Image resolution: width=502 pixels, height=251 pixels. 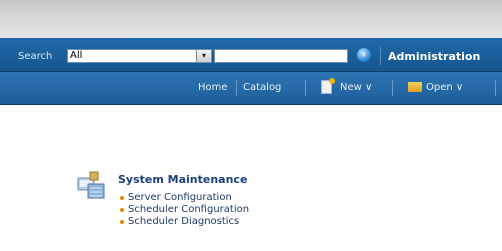 What do you see at coordinates (356, 87) in the screenshot?
I see `nav-new-menu: New ∨` at bounding box center [356, 87].